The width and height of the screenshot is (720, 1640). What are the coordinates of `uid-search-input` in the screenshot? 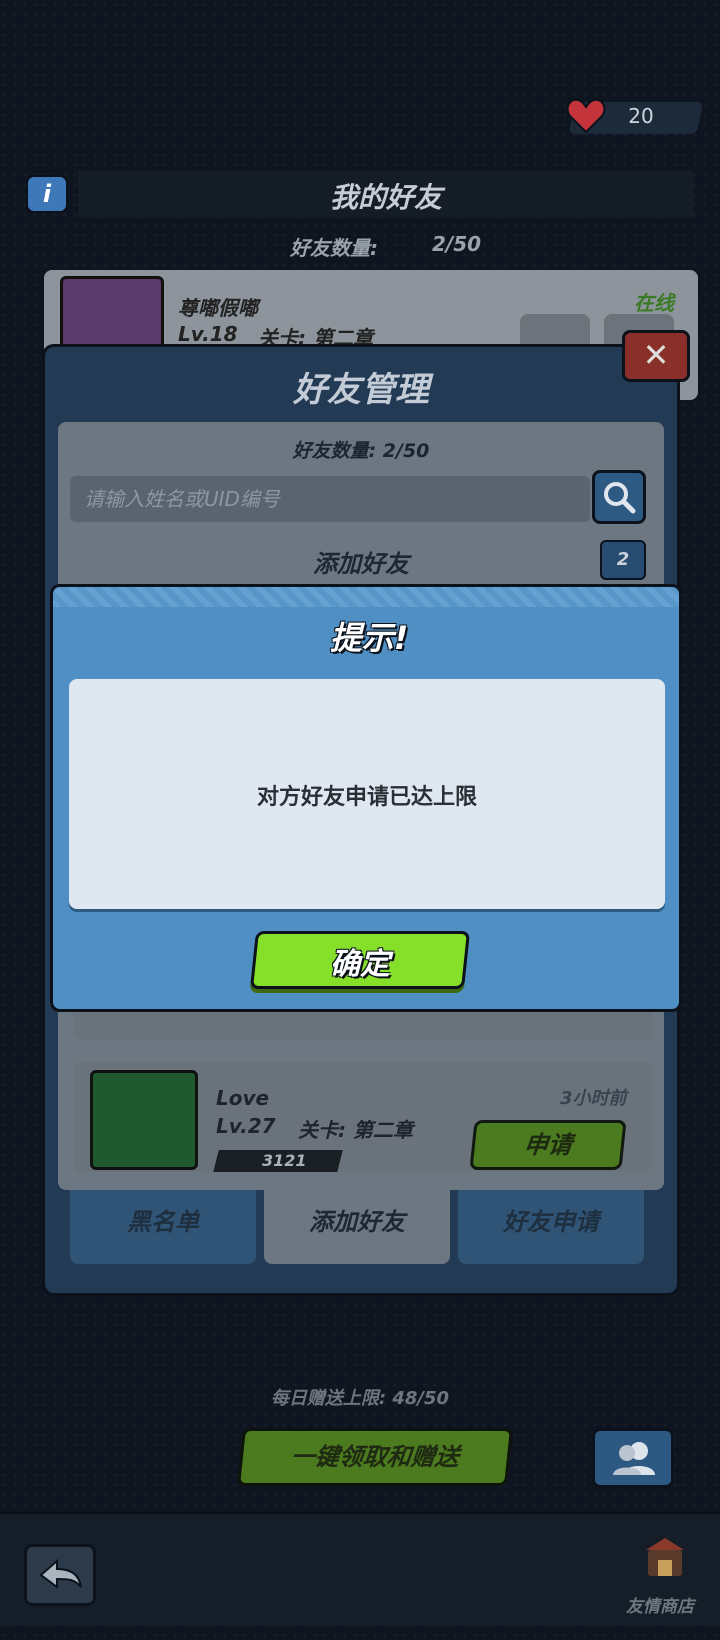 It's located at (330, 499).